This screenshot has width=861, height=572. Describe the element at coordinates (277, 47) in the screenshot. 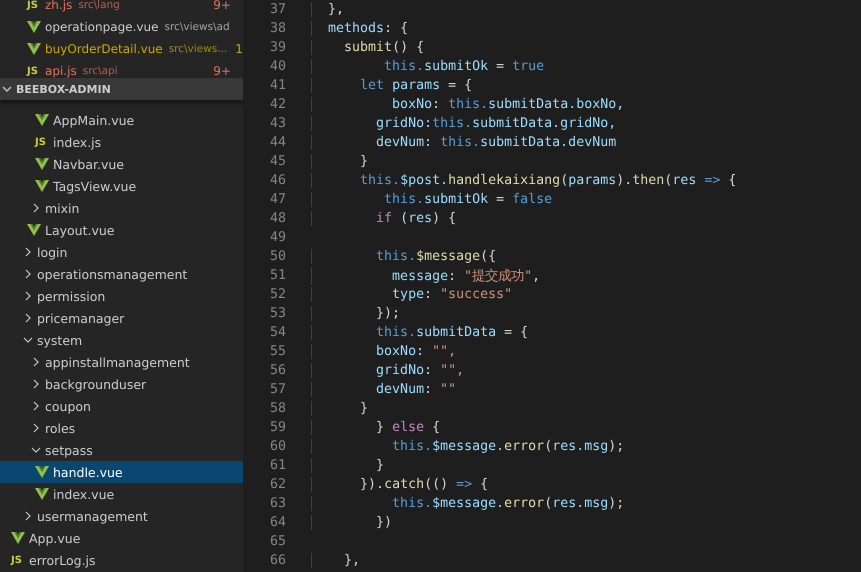

I see `line-number: 39` at that location.